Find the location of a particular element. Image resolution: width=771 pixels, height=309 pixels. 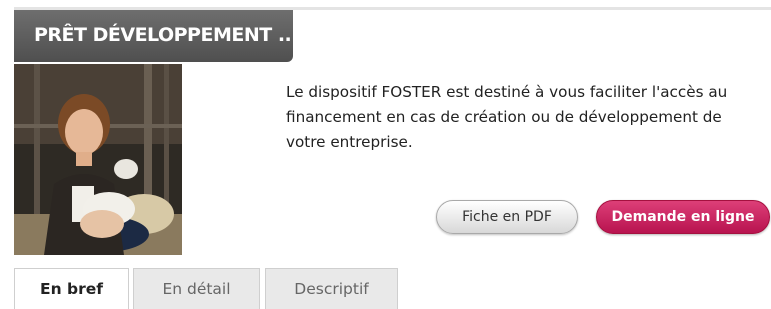

tab-descriptif: Descriptif is located at coordinates (331, 288).